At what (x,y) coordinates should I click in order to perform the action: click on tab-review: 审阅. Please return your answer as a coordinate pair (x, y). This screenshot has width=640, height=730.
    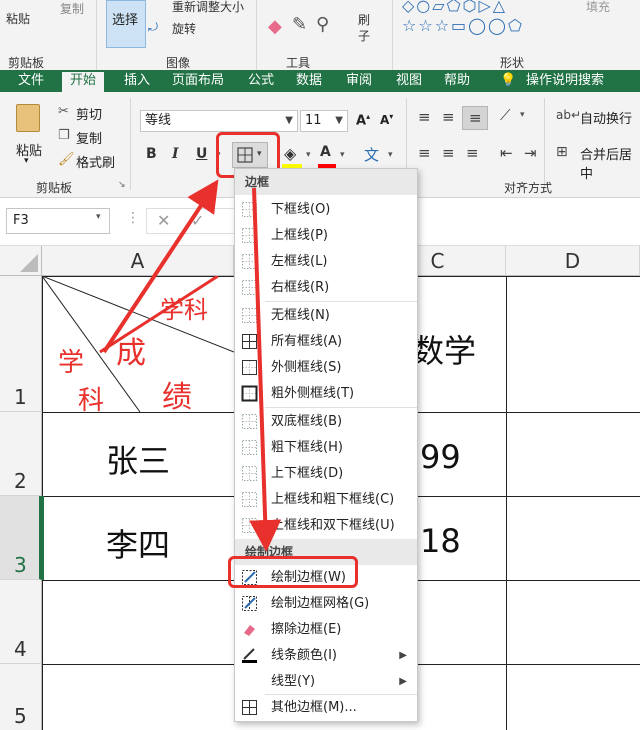
    Looking at the image, I should click on (359, 82).